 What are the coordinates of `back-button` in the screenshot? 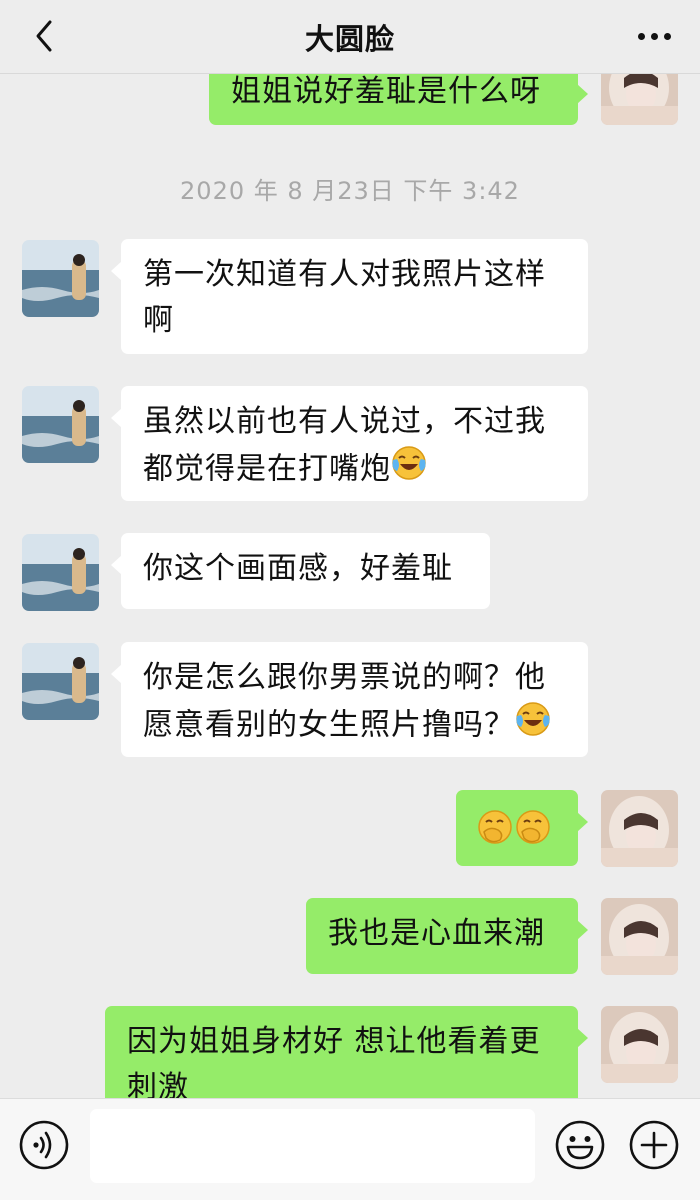 It's located at (44, 36).